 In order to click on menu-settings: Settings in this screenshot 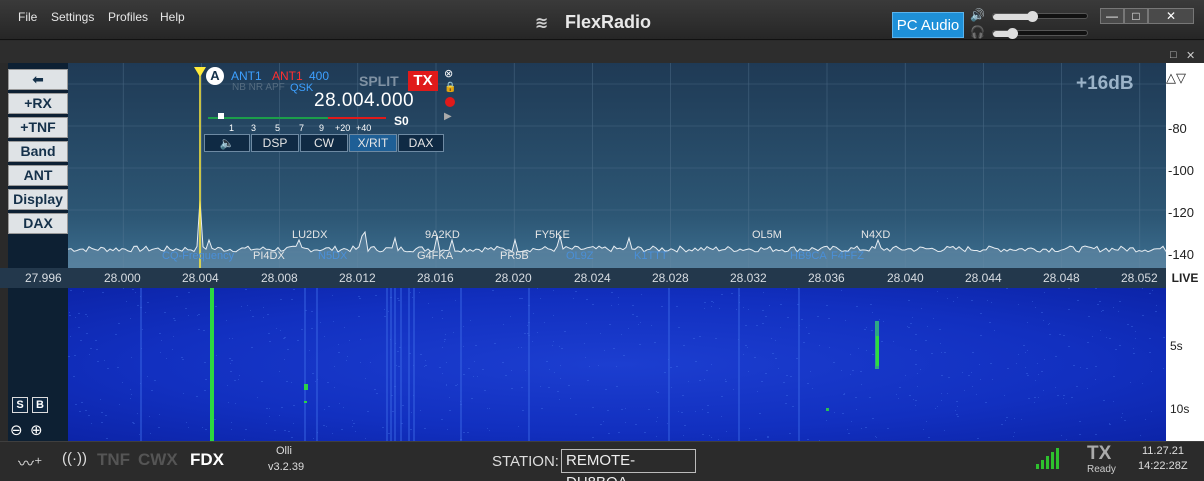, I will do `click(72, 17)`.